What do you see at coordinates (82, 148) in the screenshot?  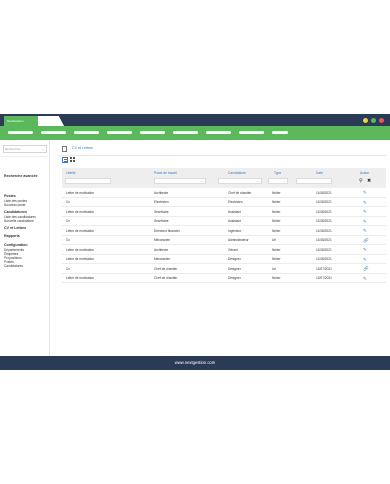 I see `breadcrumb: CV et Lettres` at bounding box center [82, 148].